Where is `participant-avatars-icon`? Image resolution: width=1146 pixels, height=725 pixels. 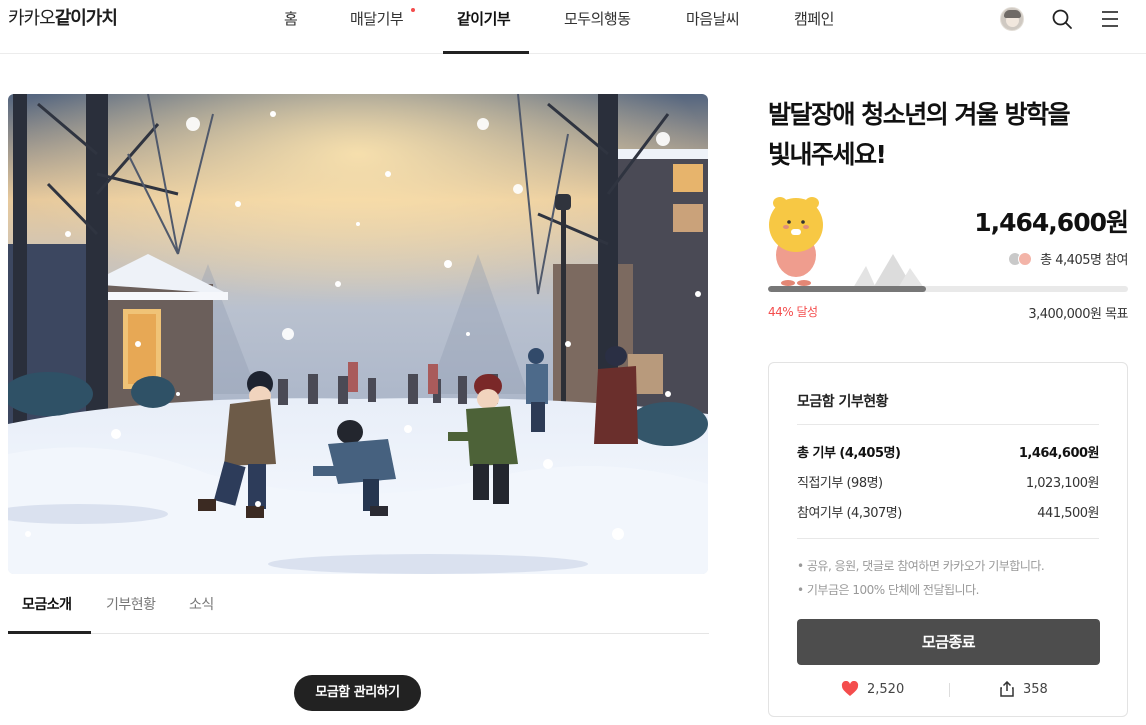 participant-avatars-icon is located at coordinates (1022, 259).